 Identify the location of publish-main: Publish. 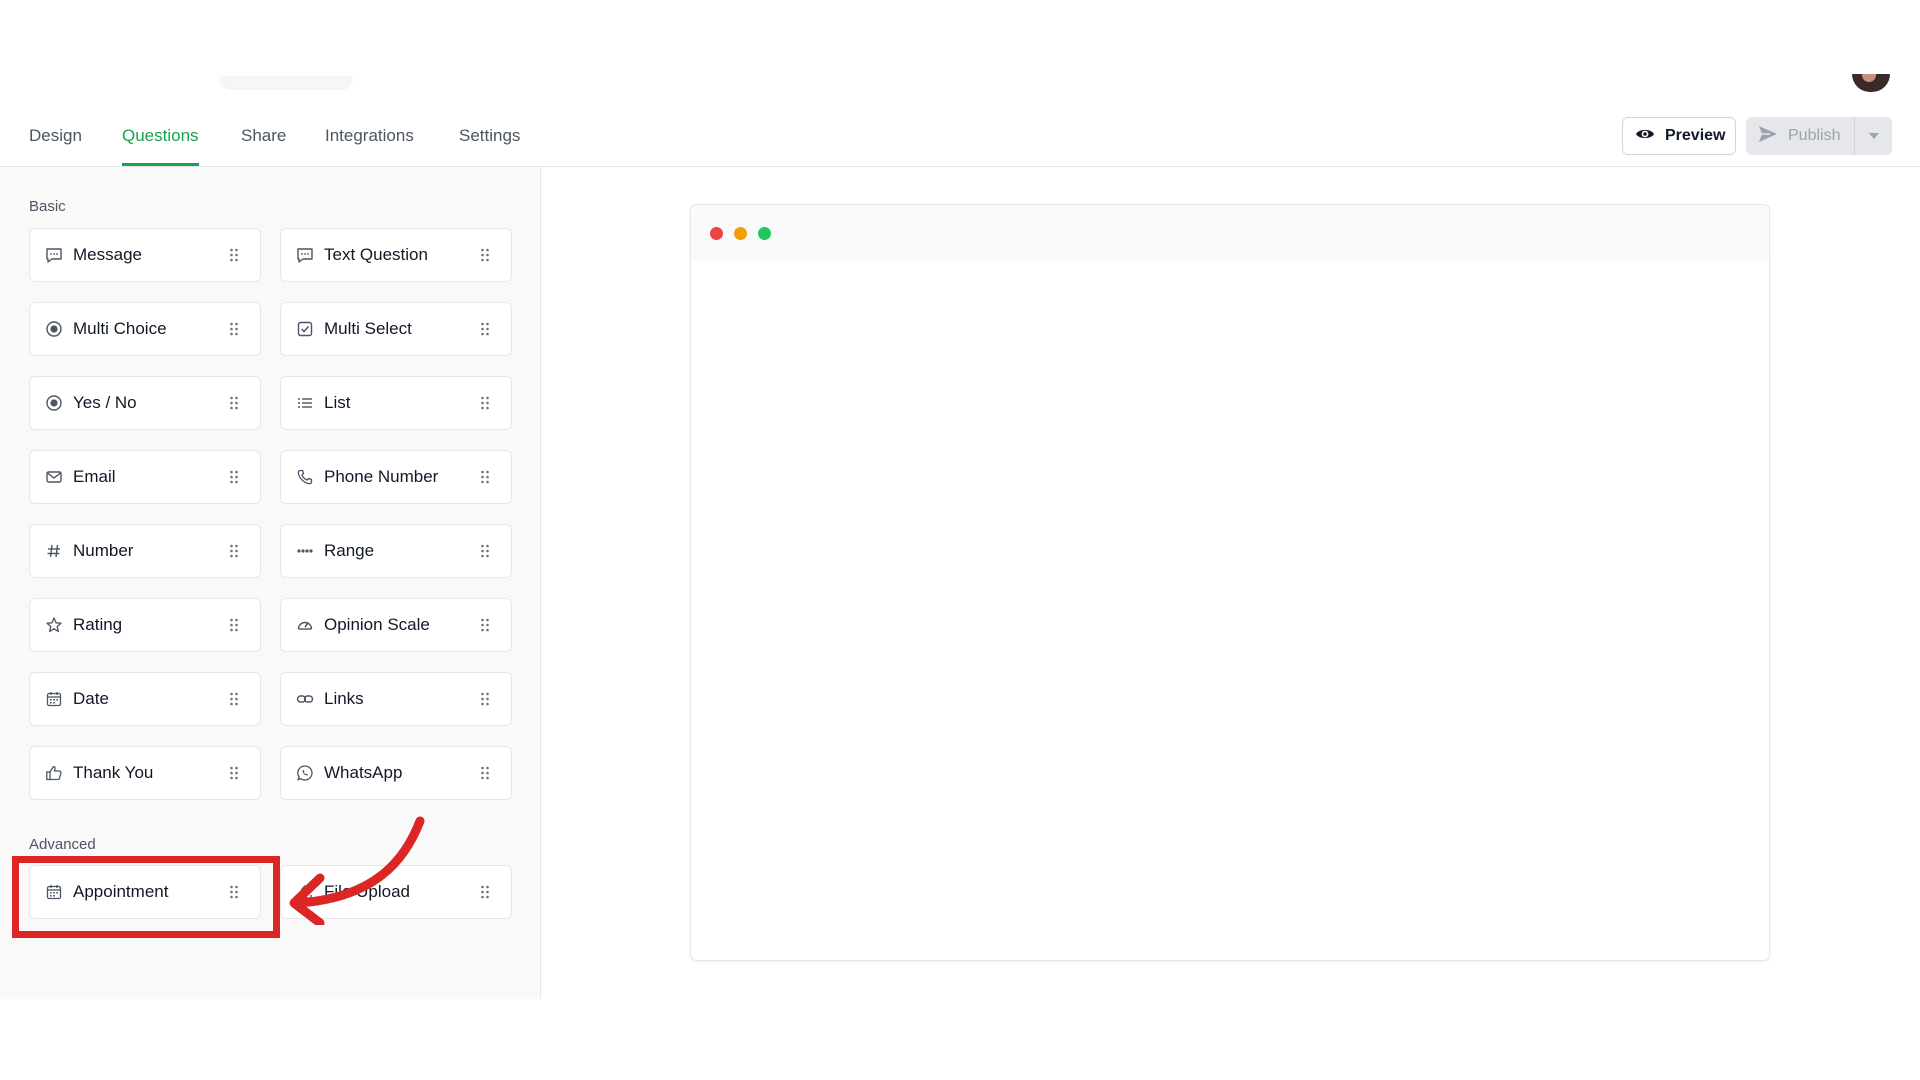
(1800, 136).